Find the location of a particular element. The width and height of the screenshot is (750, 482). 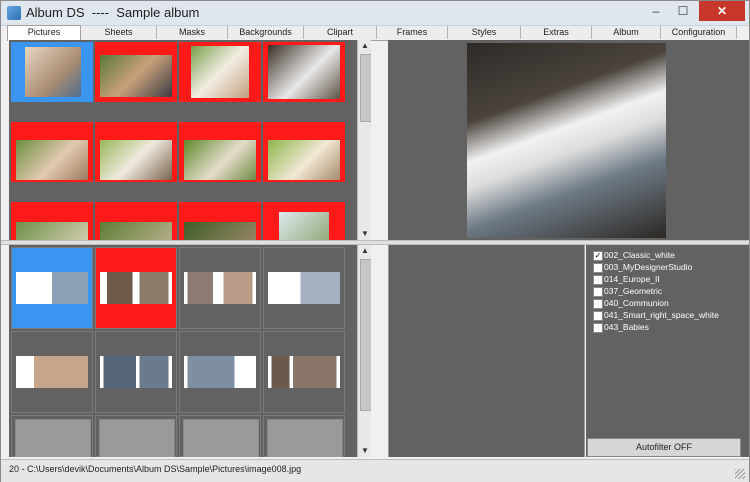

tab-styles: Styles is located at coordinates (484, 32).